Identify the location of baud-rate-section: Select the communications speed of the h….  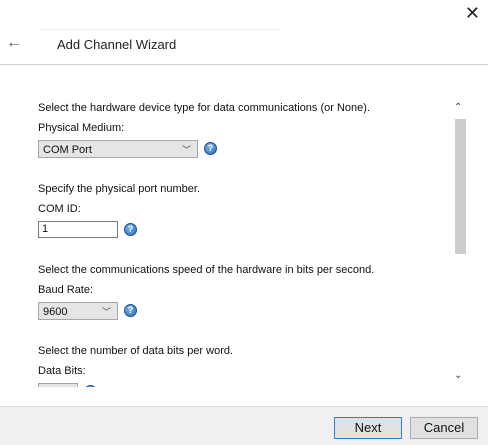
(206, 292).